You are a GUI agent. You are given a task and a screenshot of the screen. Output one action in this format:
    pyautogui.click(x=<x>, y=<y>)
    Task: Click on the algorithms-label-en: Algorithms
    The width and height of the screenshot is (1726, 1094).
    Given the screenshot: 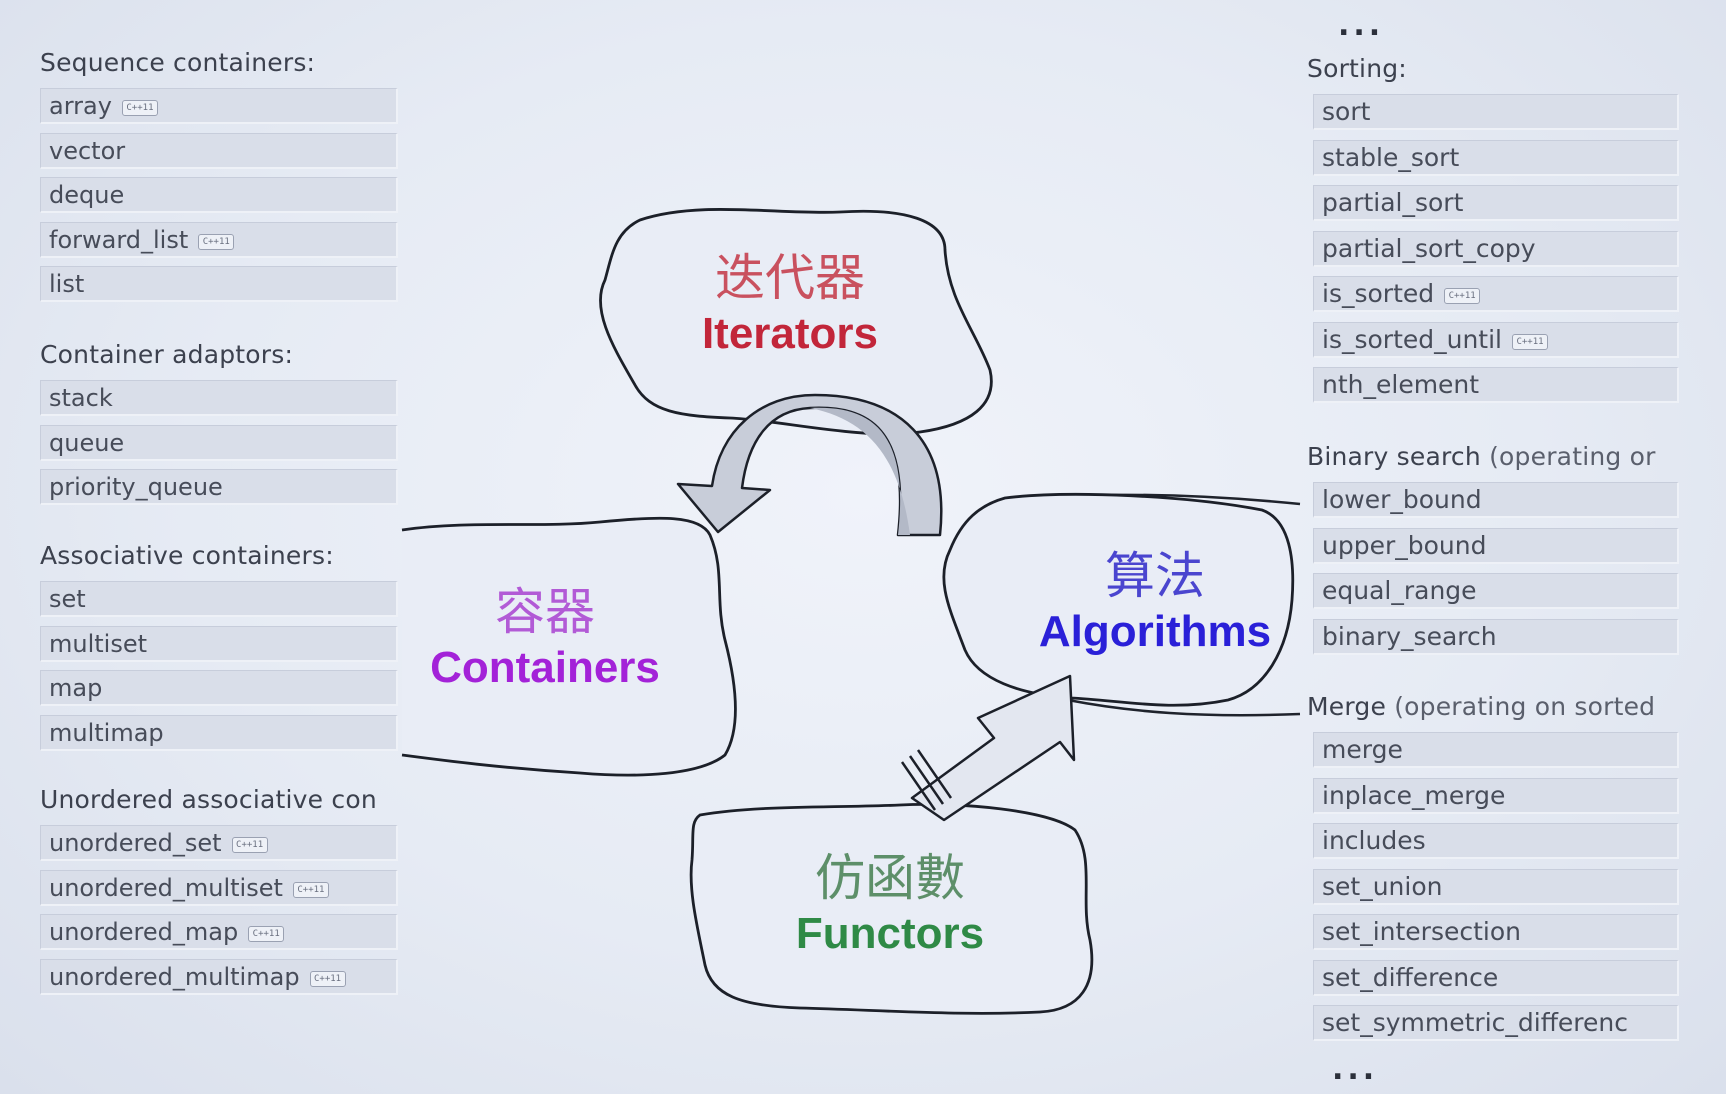 What is the action you would take?
    pyautogui.click(x=1155, y=631)
    